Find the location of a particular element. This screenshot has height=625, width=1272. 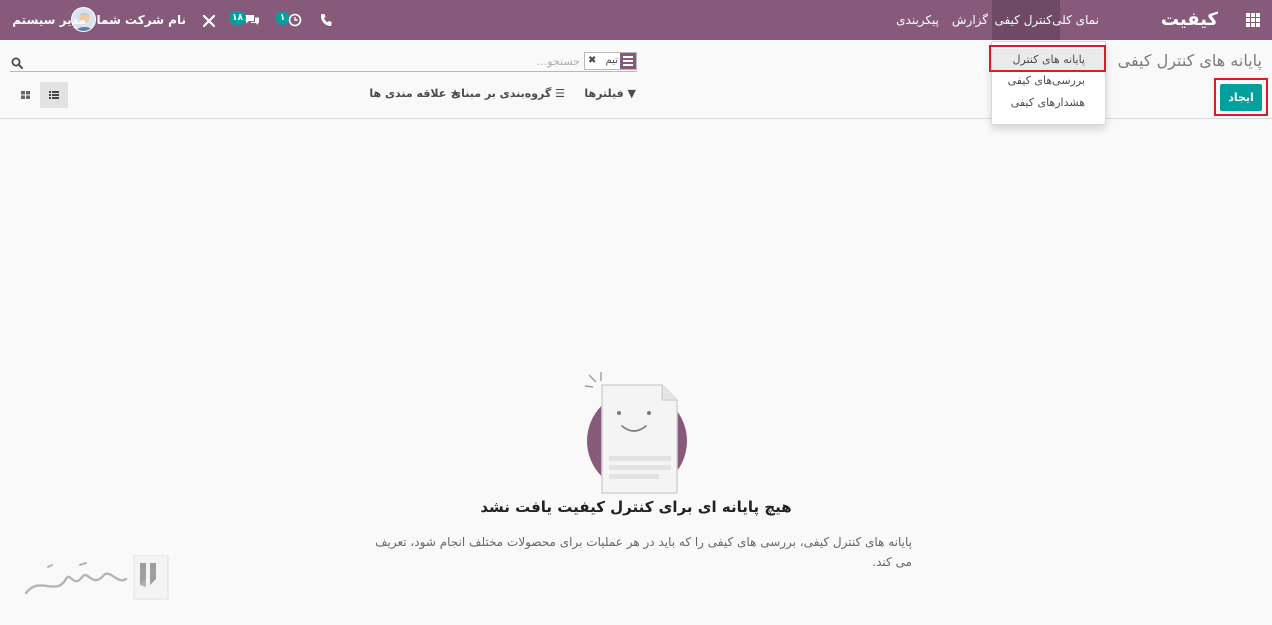

user-name: مدیر سیستم is located at coordinates (49, 20).